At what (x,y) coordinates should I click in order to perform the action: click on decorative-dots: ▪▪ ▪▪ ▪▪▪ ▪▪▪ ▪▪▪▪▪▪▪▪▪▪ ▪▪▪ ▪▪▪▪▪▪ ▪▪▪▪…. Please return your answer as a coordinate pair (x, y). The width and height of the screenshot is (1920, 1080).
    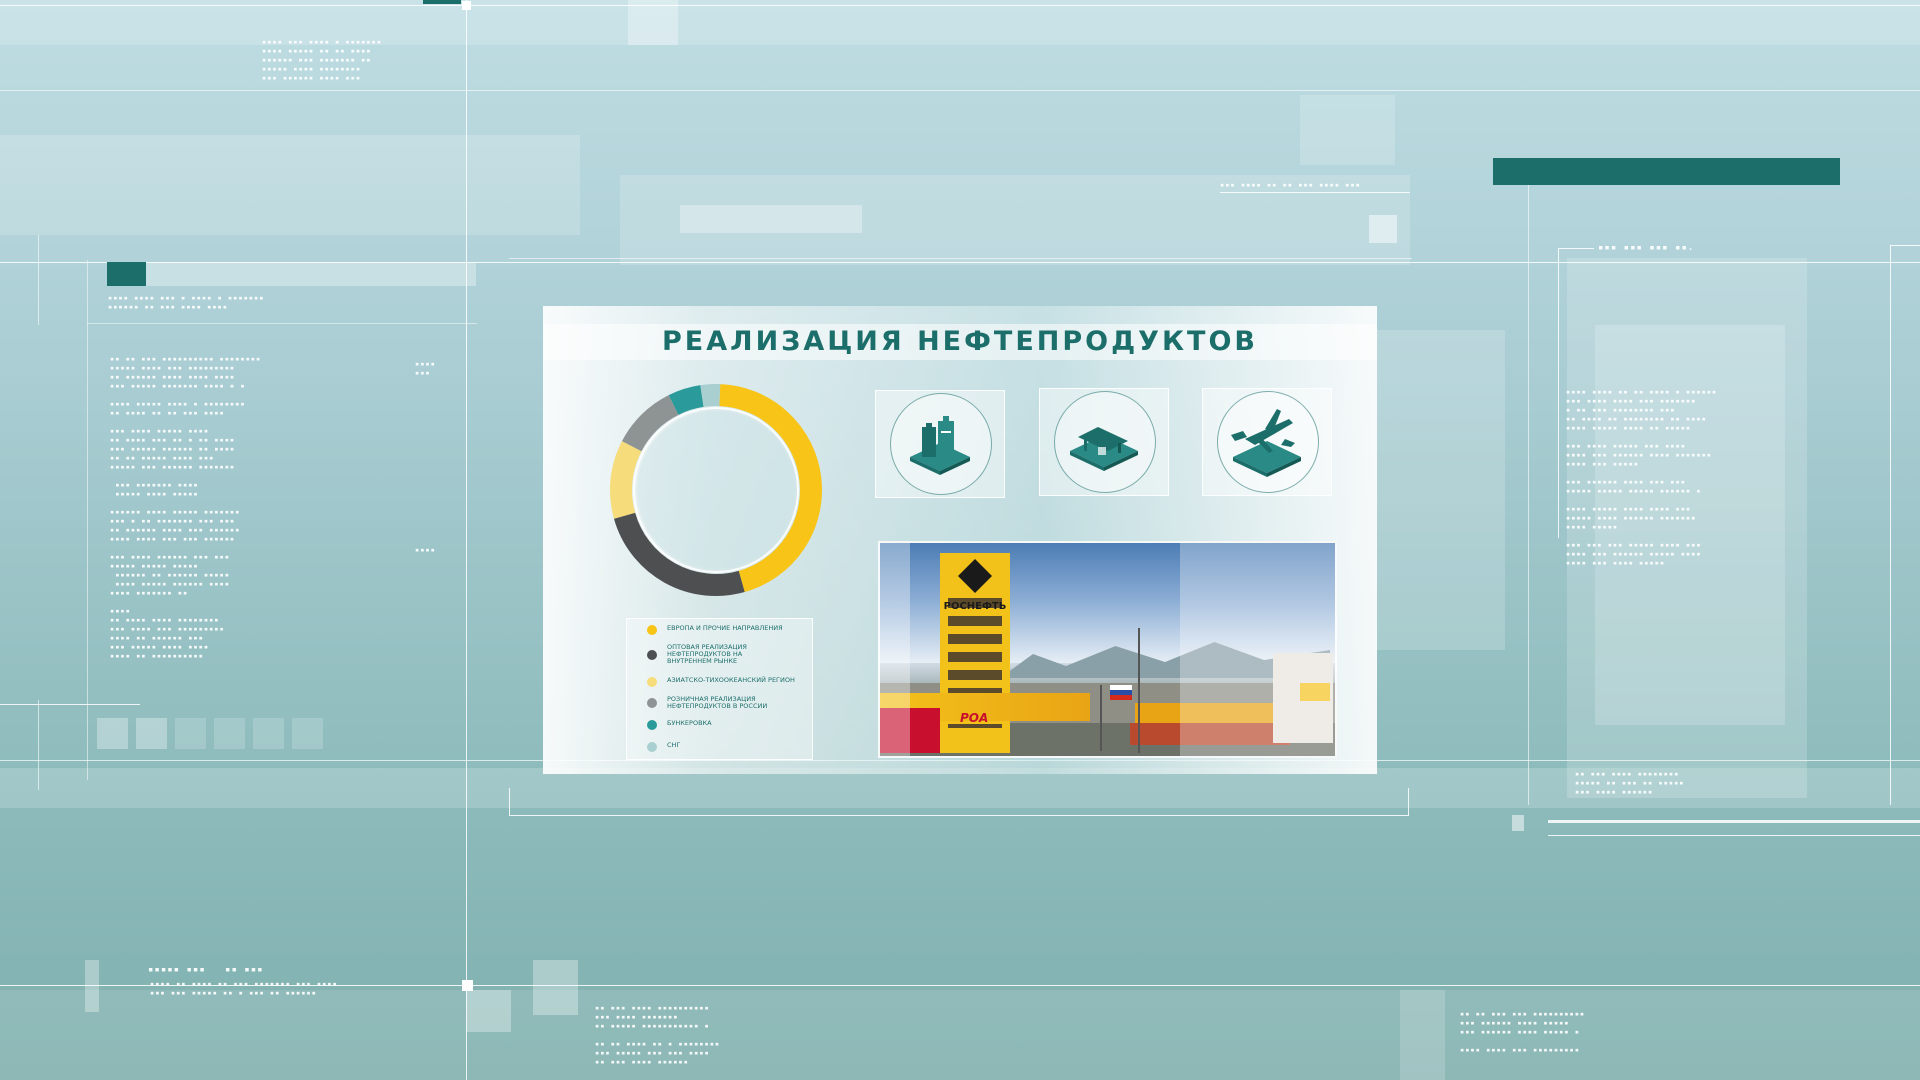
    Looking at the image, I should click on (1523, 1032).